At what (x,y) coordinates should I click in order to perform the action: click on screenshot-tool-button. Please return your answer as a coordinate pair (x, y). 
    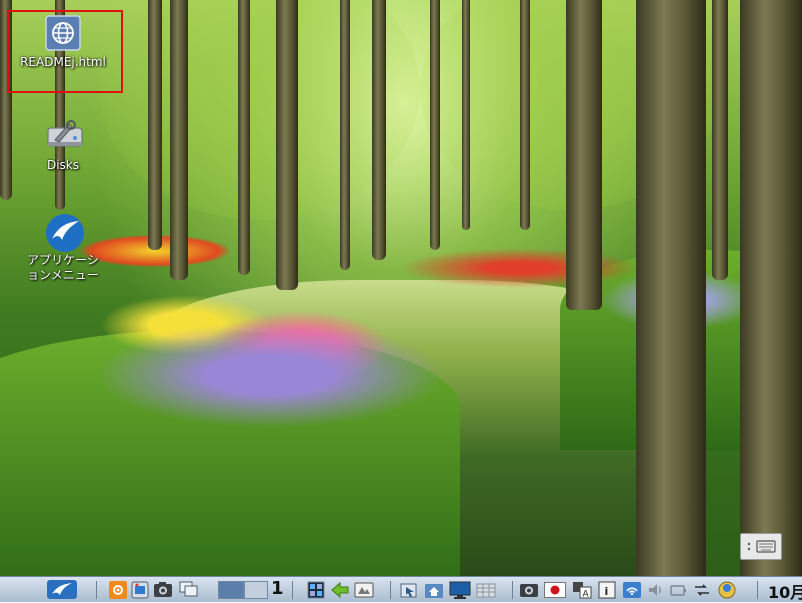
    Looking at the image, I should click on (140, 589).